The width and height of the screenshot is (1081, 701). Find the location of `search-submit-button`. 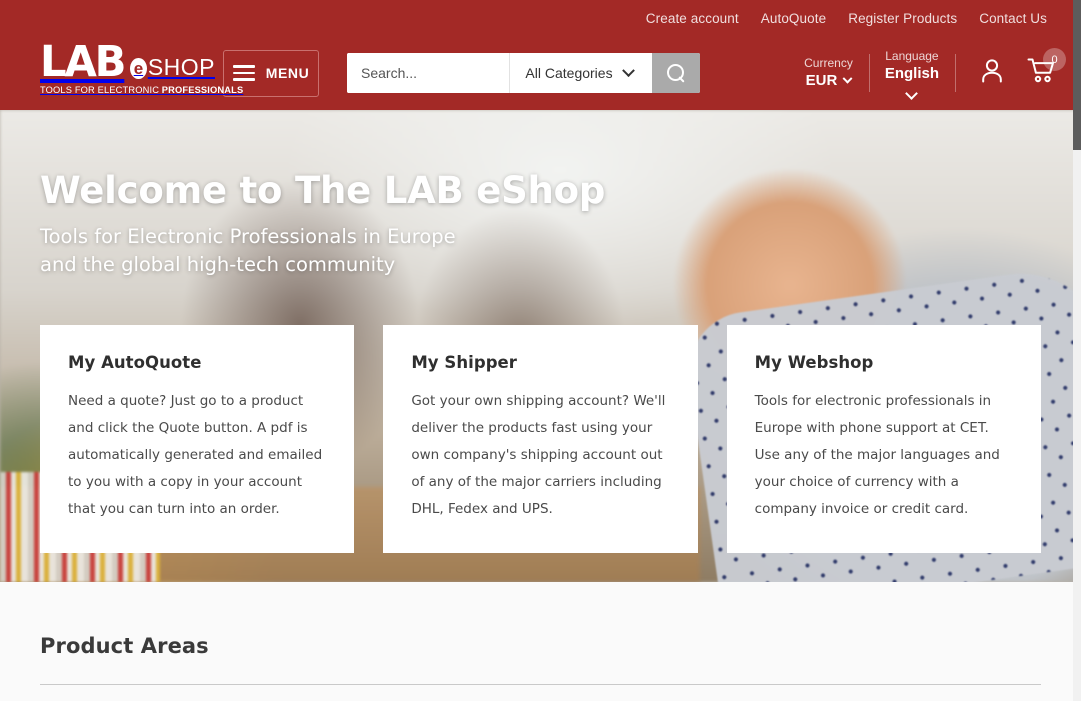

search-submit-button is located at coordinates (676, 73).